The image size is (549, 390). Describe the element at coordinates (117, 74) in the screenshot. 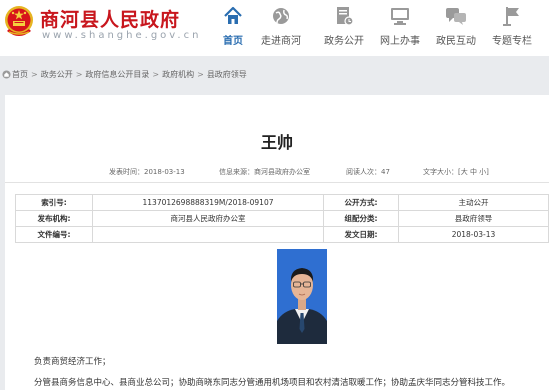

I see `breadcrumb-info-catalog: 政府信息公开目录` at that location.